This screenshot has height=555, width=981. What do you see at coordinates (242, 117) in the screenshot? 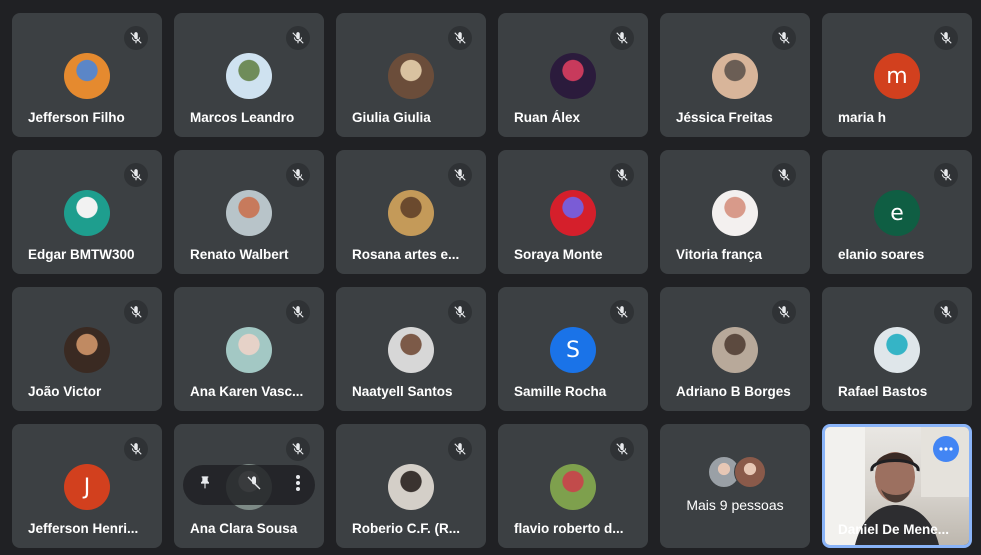
I see `participant-name: Marcos Leandro` at bounding box center [242, 117].